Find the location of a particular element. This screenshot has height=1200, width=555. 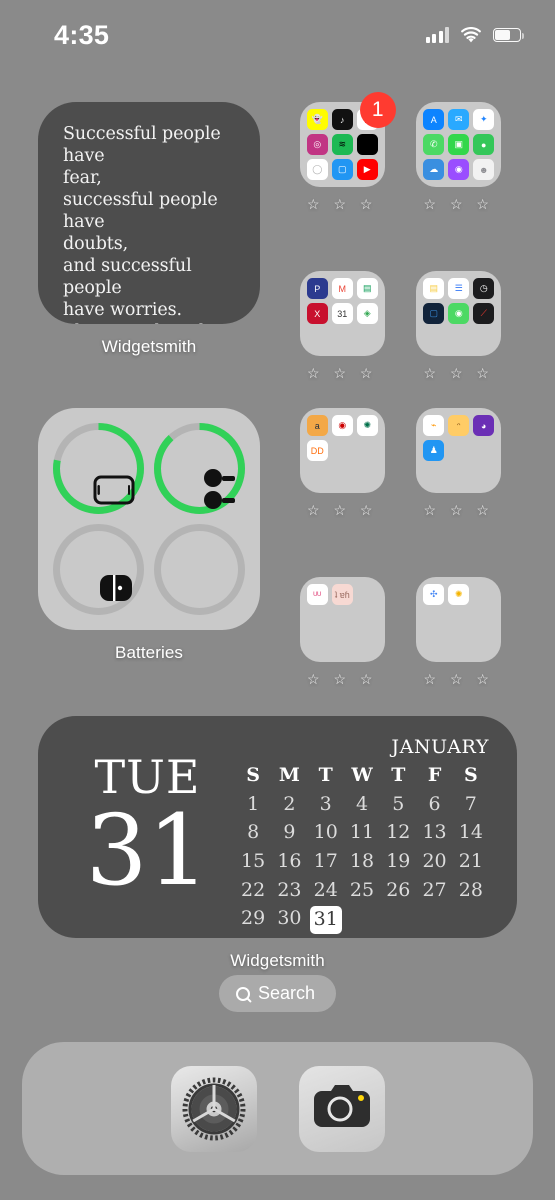

app-icon-cash-app: ▢ is located at coordinates (342, 169).